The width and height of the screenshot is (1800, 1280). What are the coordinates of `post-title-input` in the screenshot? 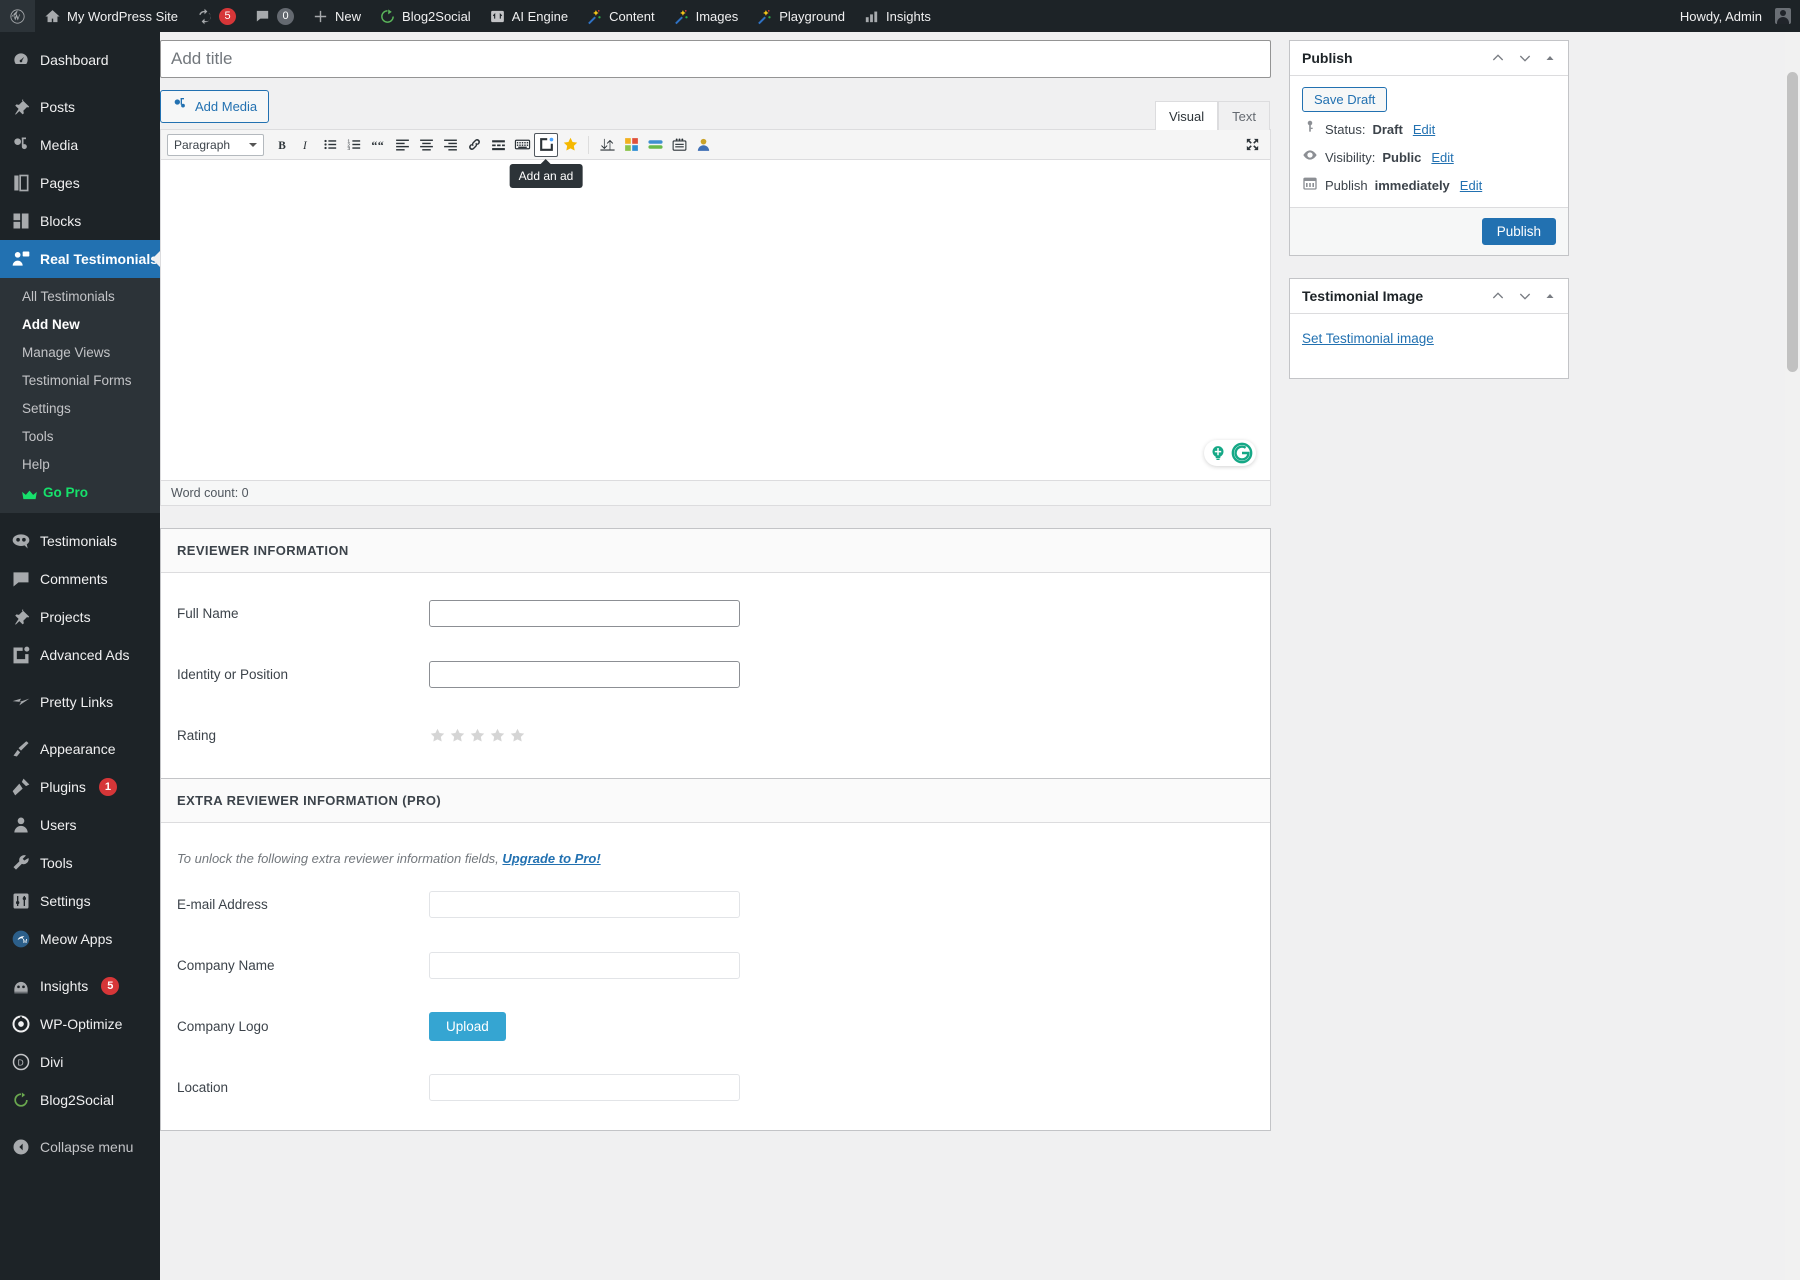 It's located at (715, 59).